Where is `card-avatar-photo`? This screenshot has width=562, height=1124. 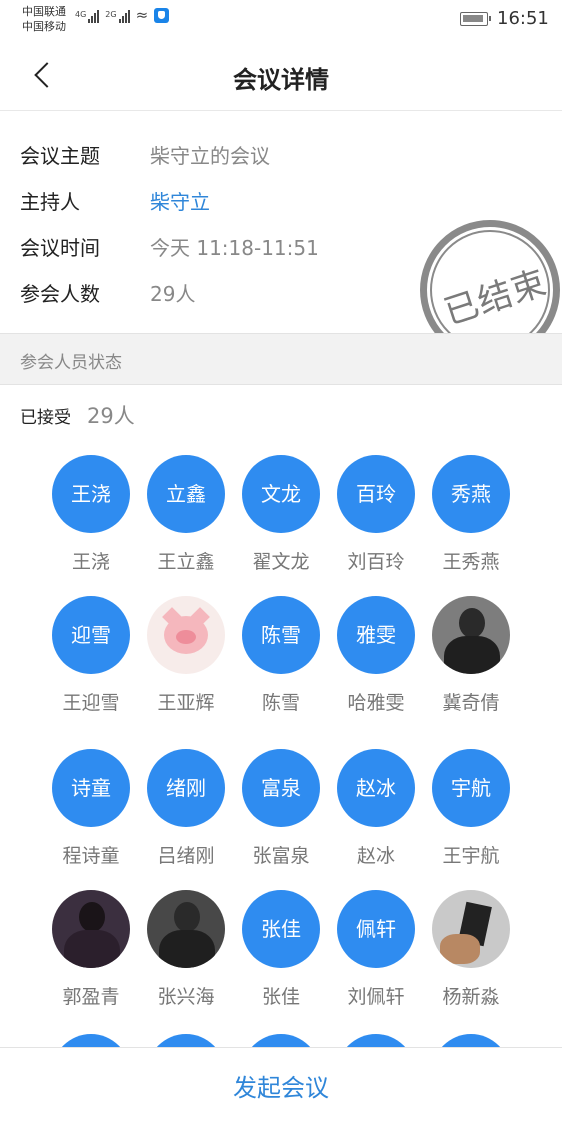 card-avatar-photo is located at coordinates (471, 929).